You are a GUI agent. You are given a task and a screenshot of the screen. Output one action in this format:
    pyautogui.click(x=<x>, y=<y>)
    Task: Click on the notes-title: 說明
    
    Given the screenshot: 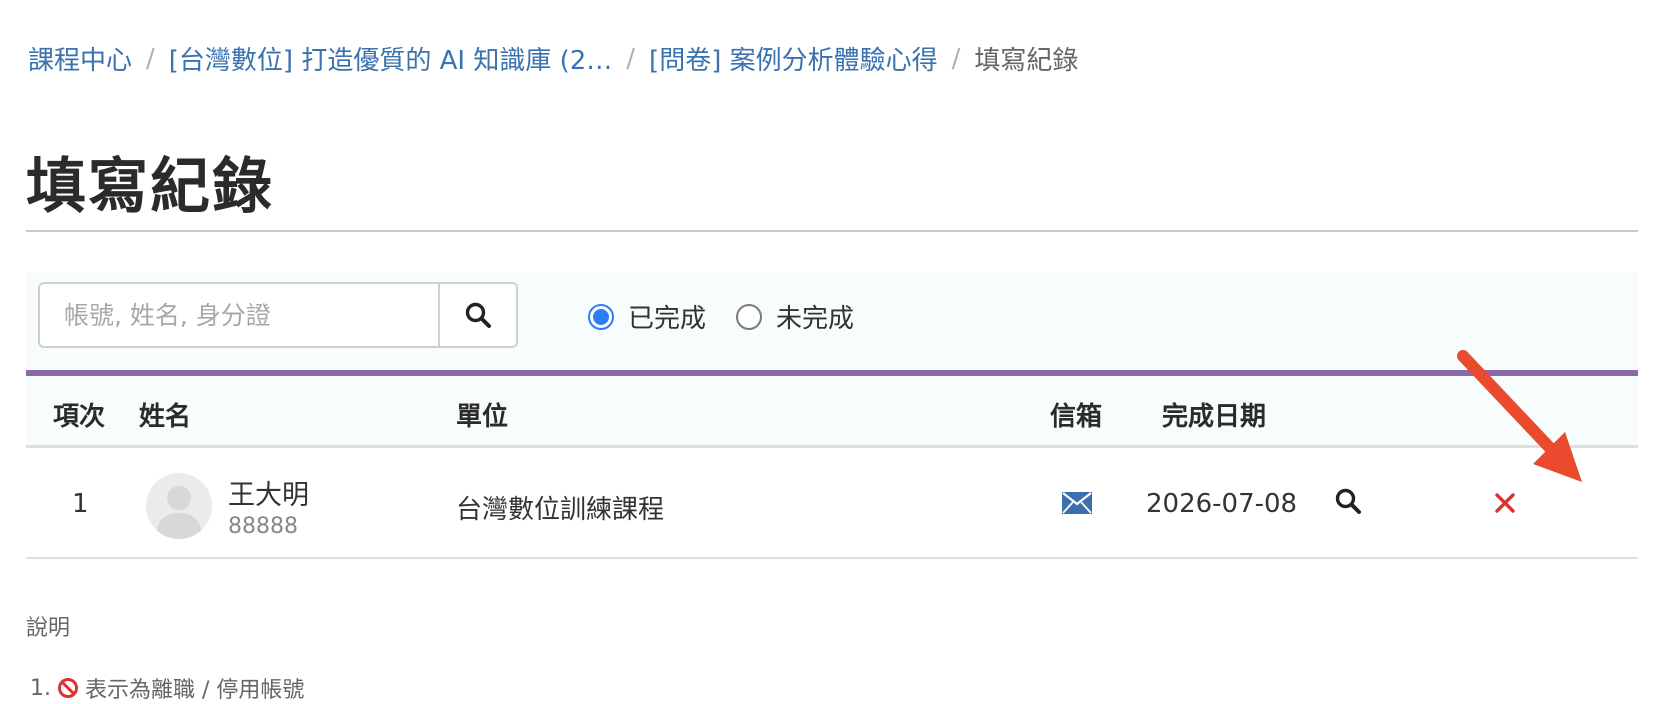 What is the action you would take?
    pyautogui.click(x=48, y=628)
    